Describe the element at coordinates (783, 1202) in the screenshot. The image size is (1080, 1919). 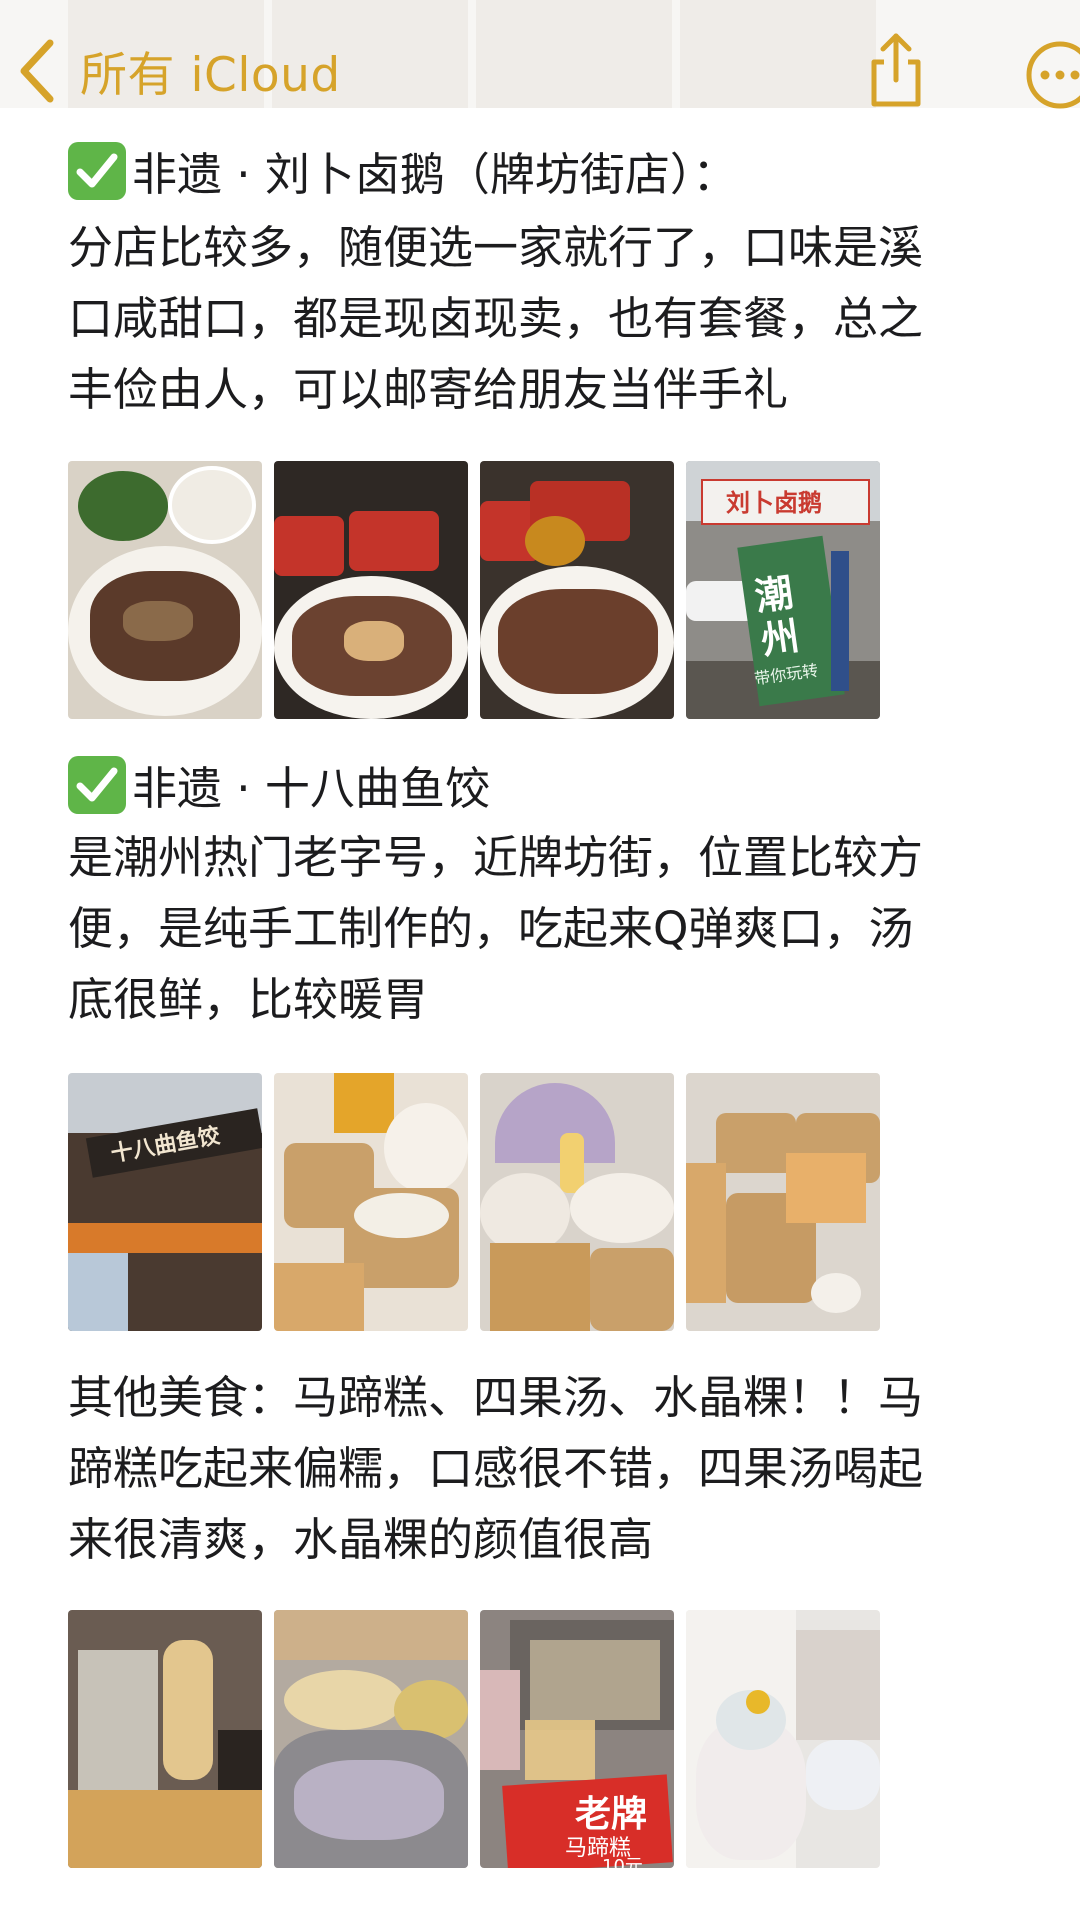
I see `photo-yujiao-spread` at that location.